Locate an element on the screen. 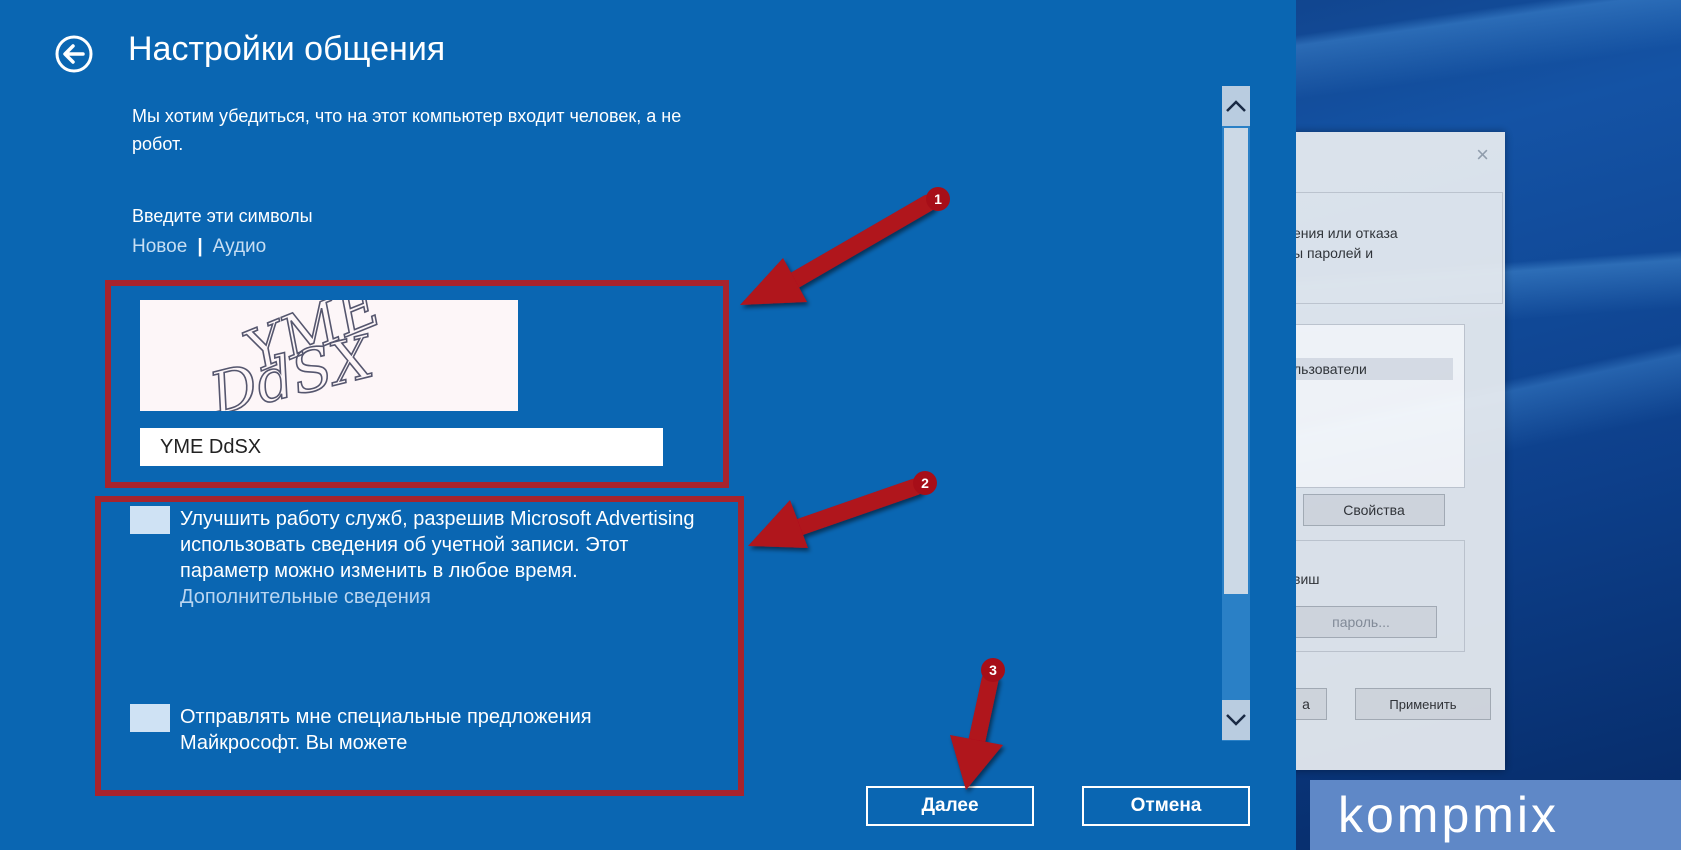 This screenshot has width=1681, height=850. audio-captcha-link: Аудио is located at coordinates (240, 246).